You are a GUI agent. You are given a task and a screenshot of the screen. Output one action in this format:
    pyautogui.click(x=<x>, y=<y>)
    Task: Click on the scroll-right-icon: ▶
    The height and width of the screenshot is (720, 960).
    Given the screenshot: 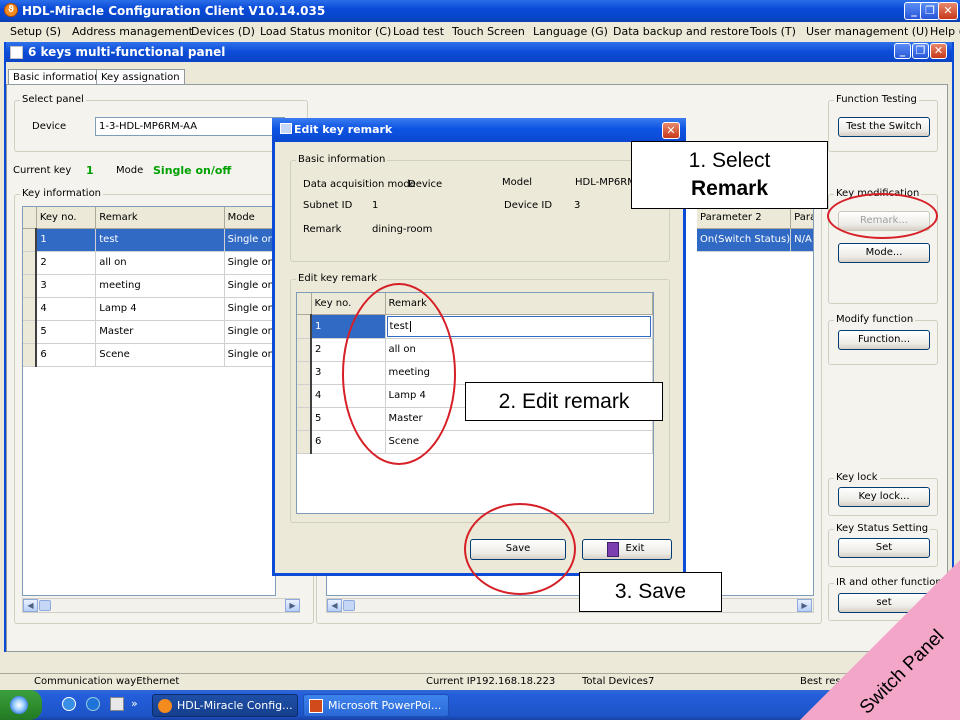 What is the action you would take?
    pyautogui.click(x=292, y=605)
    